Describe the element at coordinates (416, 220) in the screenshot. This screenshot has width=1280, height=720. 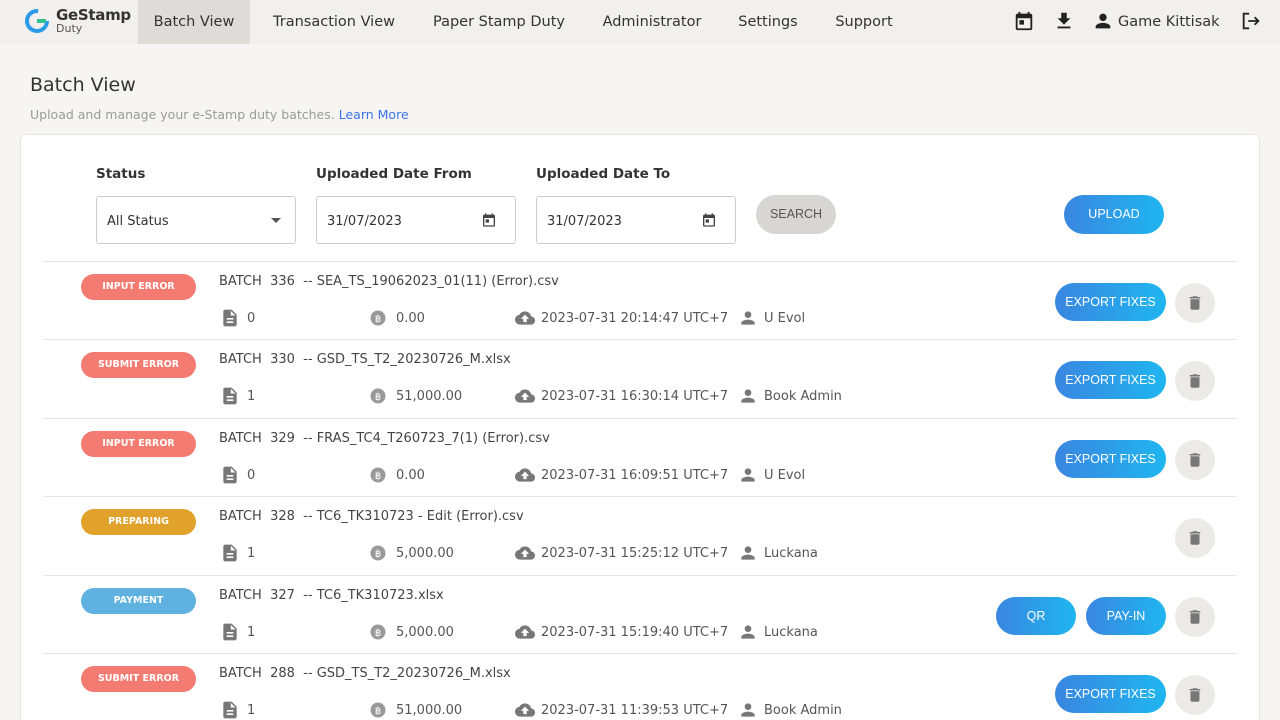
I see `date-from-input: 31/07/2023` at that location.